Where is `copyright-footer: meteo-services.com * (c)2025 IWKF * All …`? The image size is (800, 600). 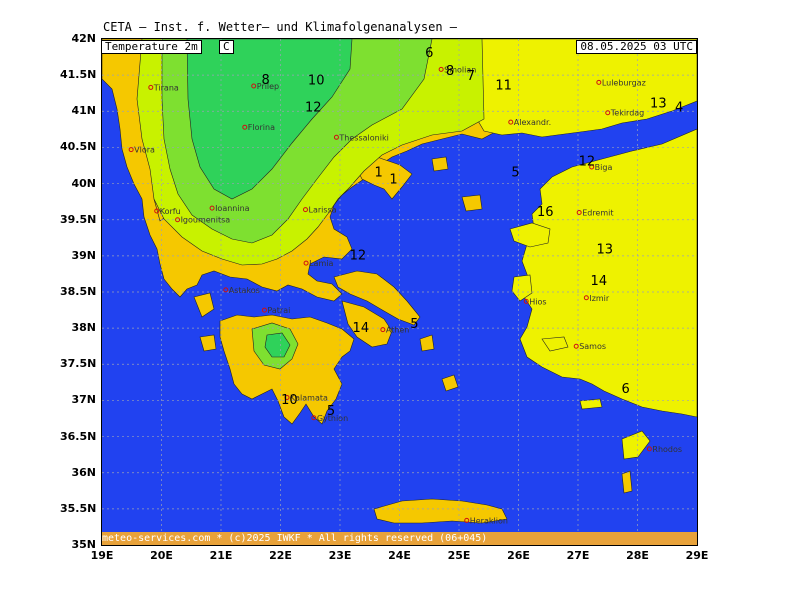 copyright-footer: meteo-services.com * (c)2025 IWKF * All … is located at coordinates (399, 538).